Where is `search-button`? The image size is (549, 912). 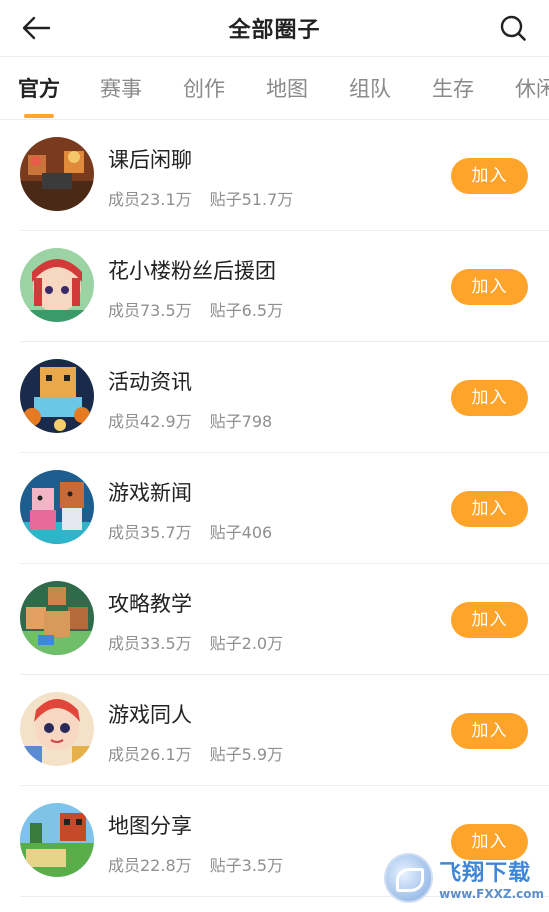
search-button is located at coordinates (513, 28).